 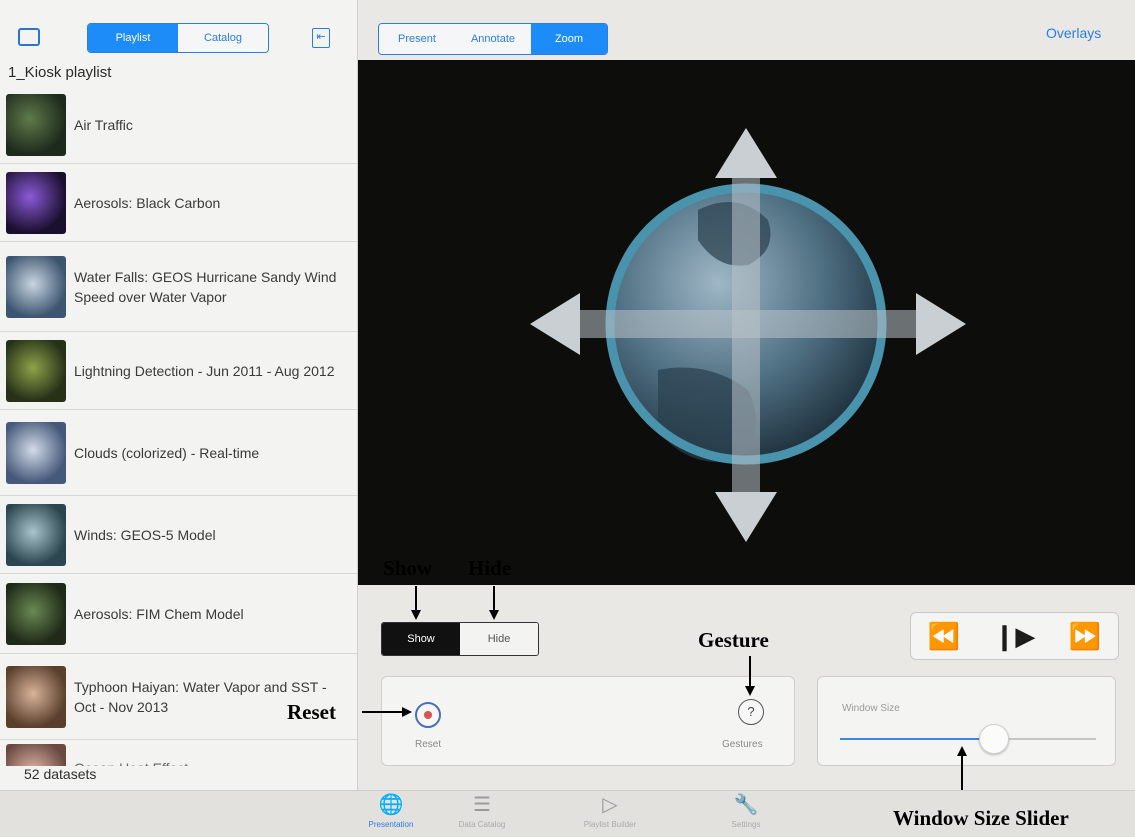 I want to click on annotation-hide: Hide, so click(x=490, y=568).